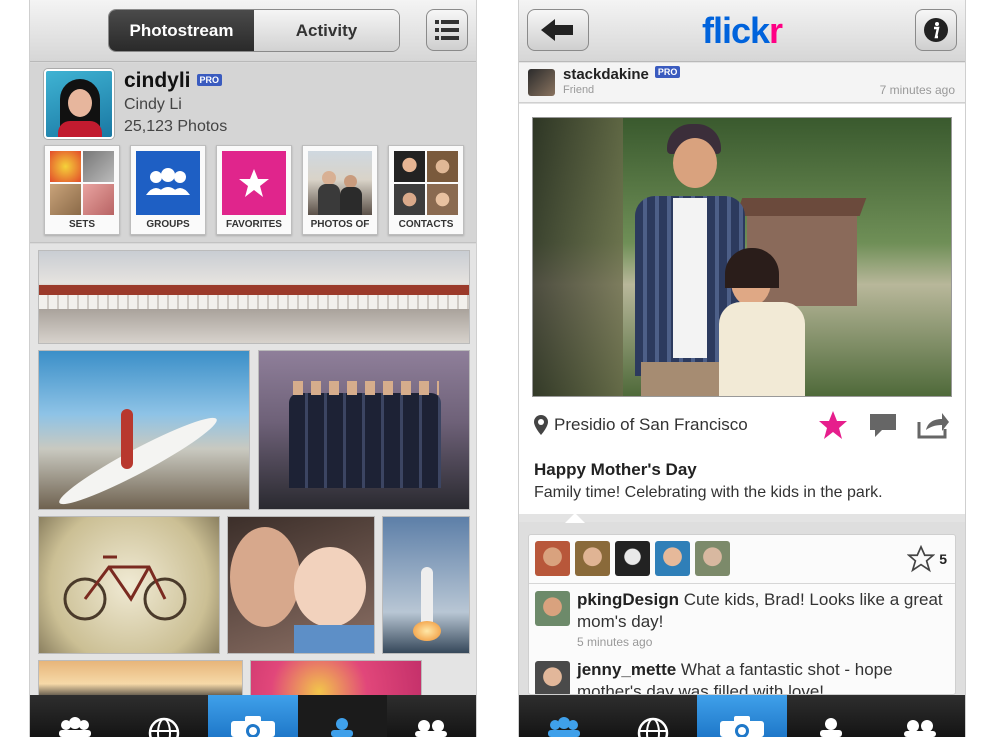  What do you see at coordinates (579, 90) in the screenshot?
I see `relationship-label: Friend` at bounding box center [579, 90].